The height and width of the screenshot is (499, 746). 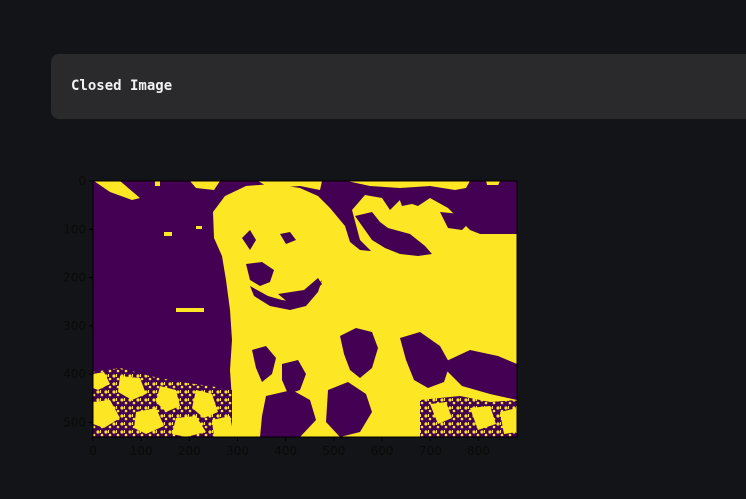 I want to click on x-axis: 0 100 200 300 400 500 600 700 800, so click(x=289, y=447).